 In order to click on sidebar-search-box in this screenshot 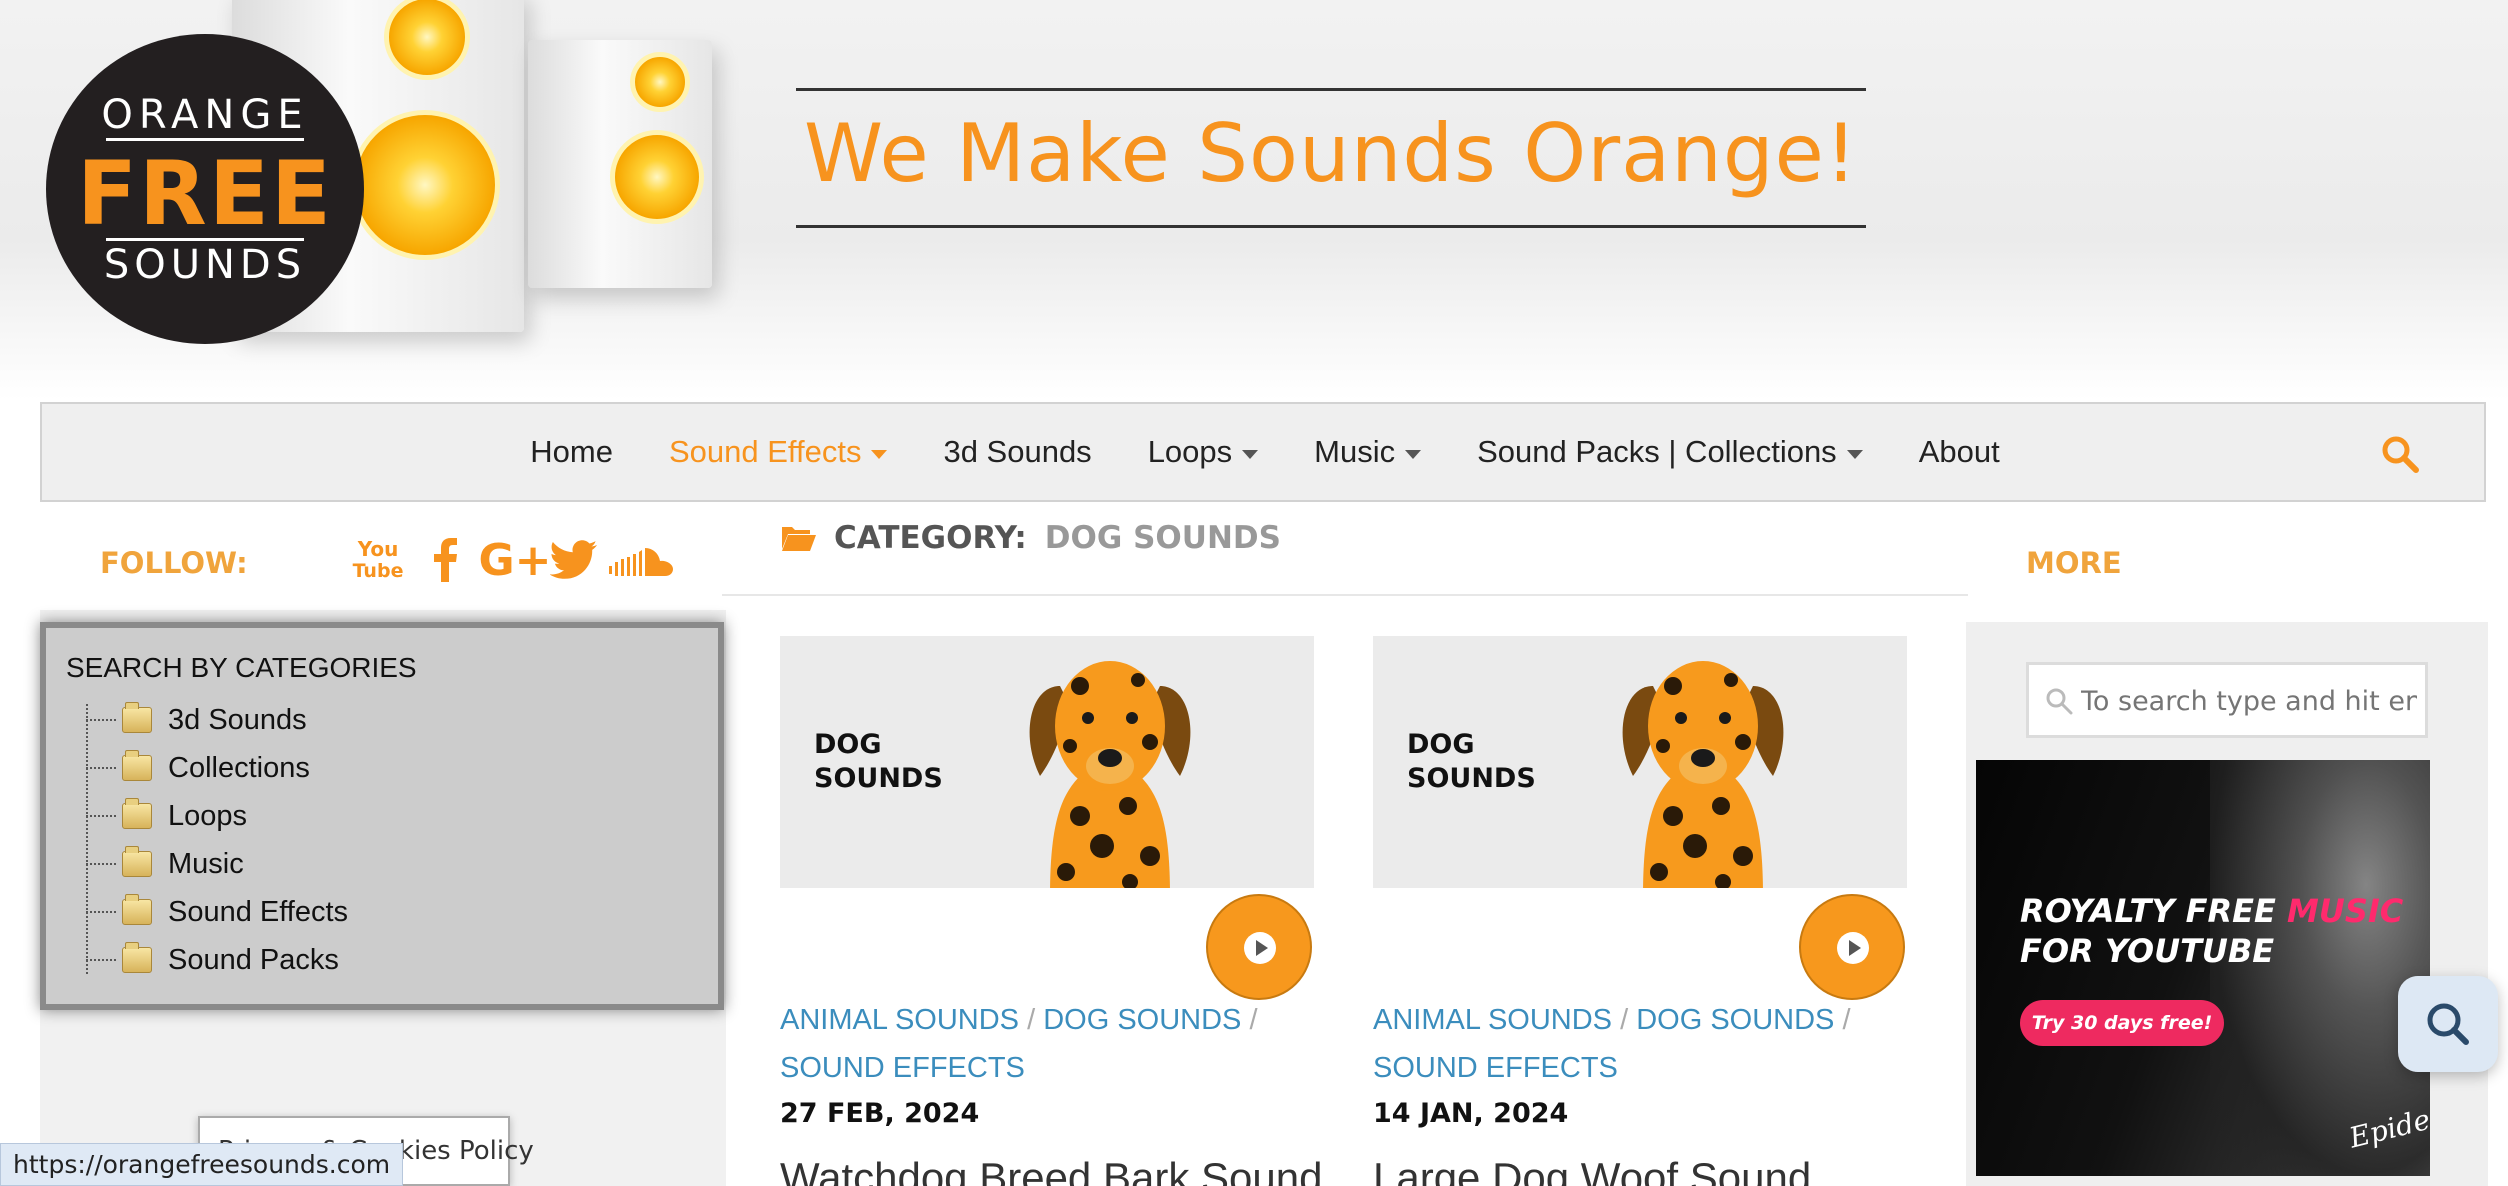, I will do `click(2227, 700)`.